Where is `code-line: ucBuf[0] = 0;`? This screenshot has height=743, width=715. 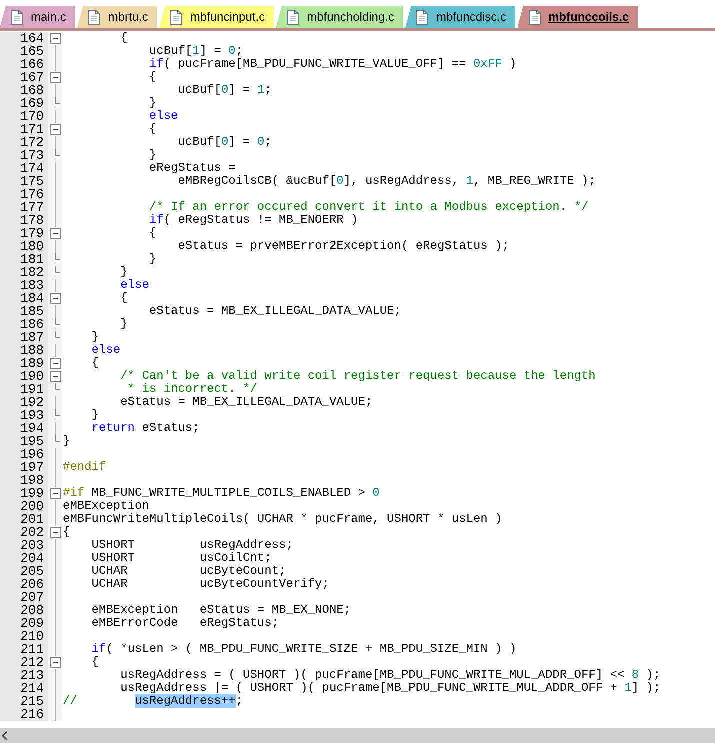 code-line: ucBuf[0] = 0; is located at coordinates (224, 142).